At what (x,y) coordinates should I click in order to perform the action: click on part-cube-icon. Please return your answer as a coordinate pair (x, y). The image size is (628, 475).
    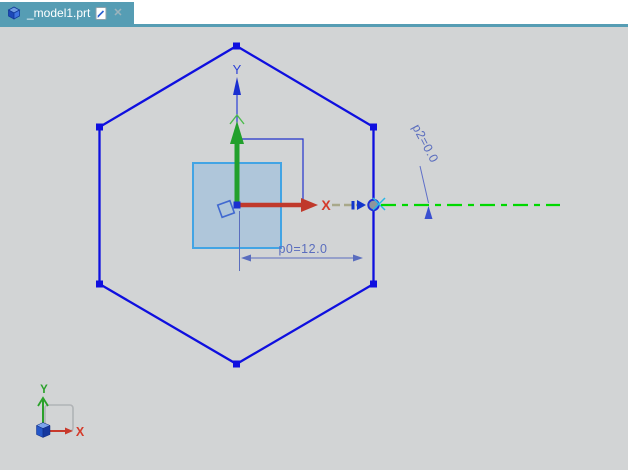
    Looking at the image, I should click on (14, 13).